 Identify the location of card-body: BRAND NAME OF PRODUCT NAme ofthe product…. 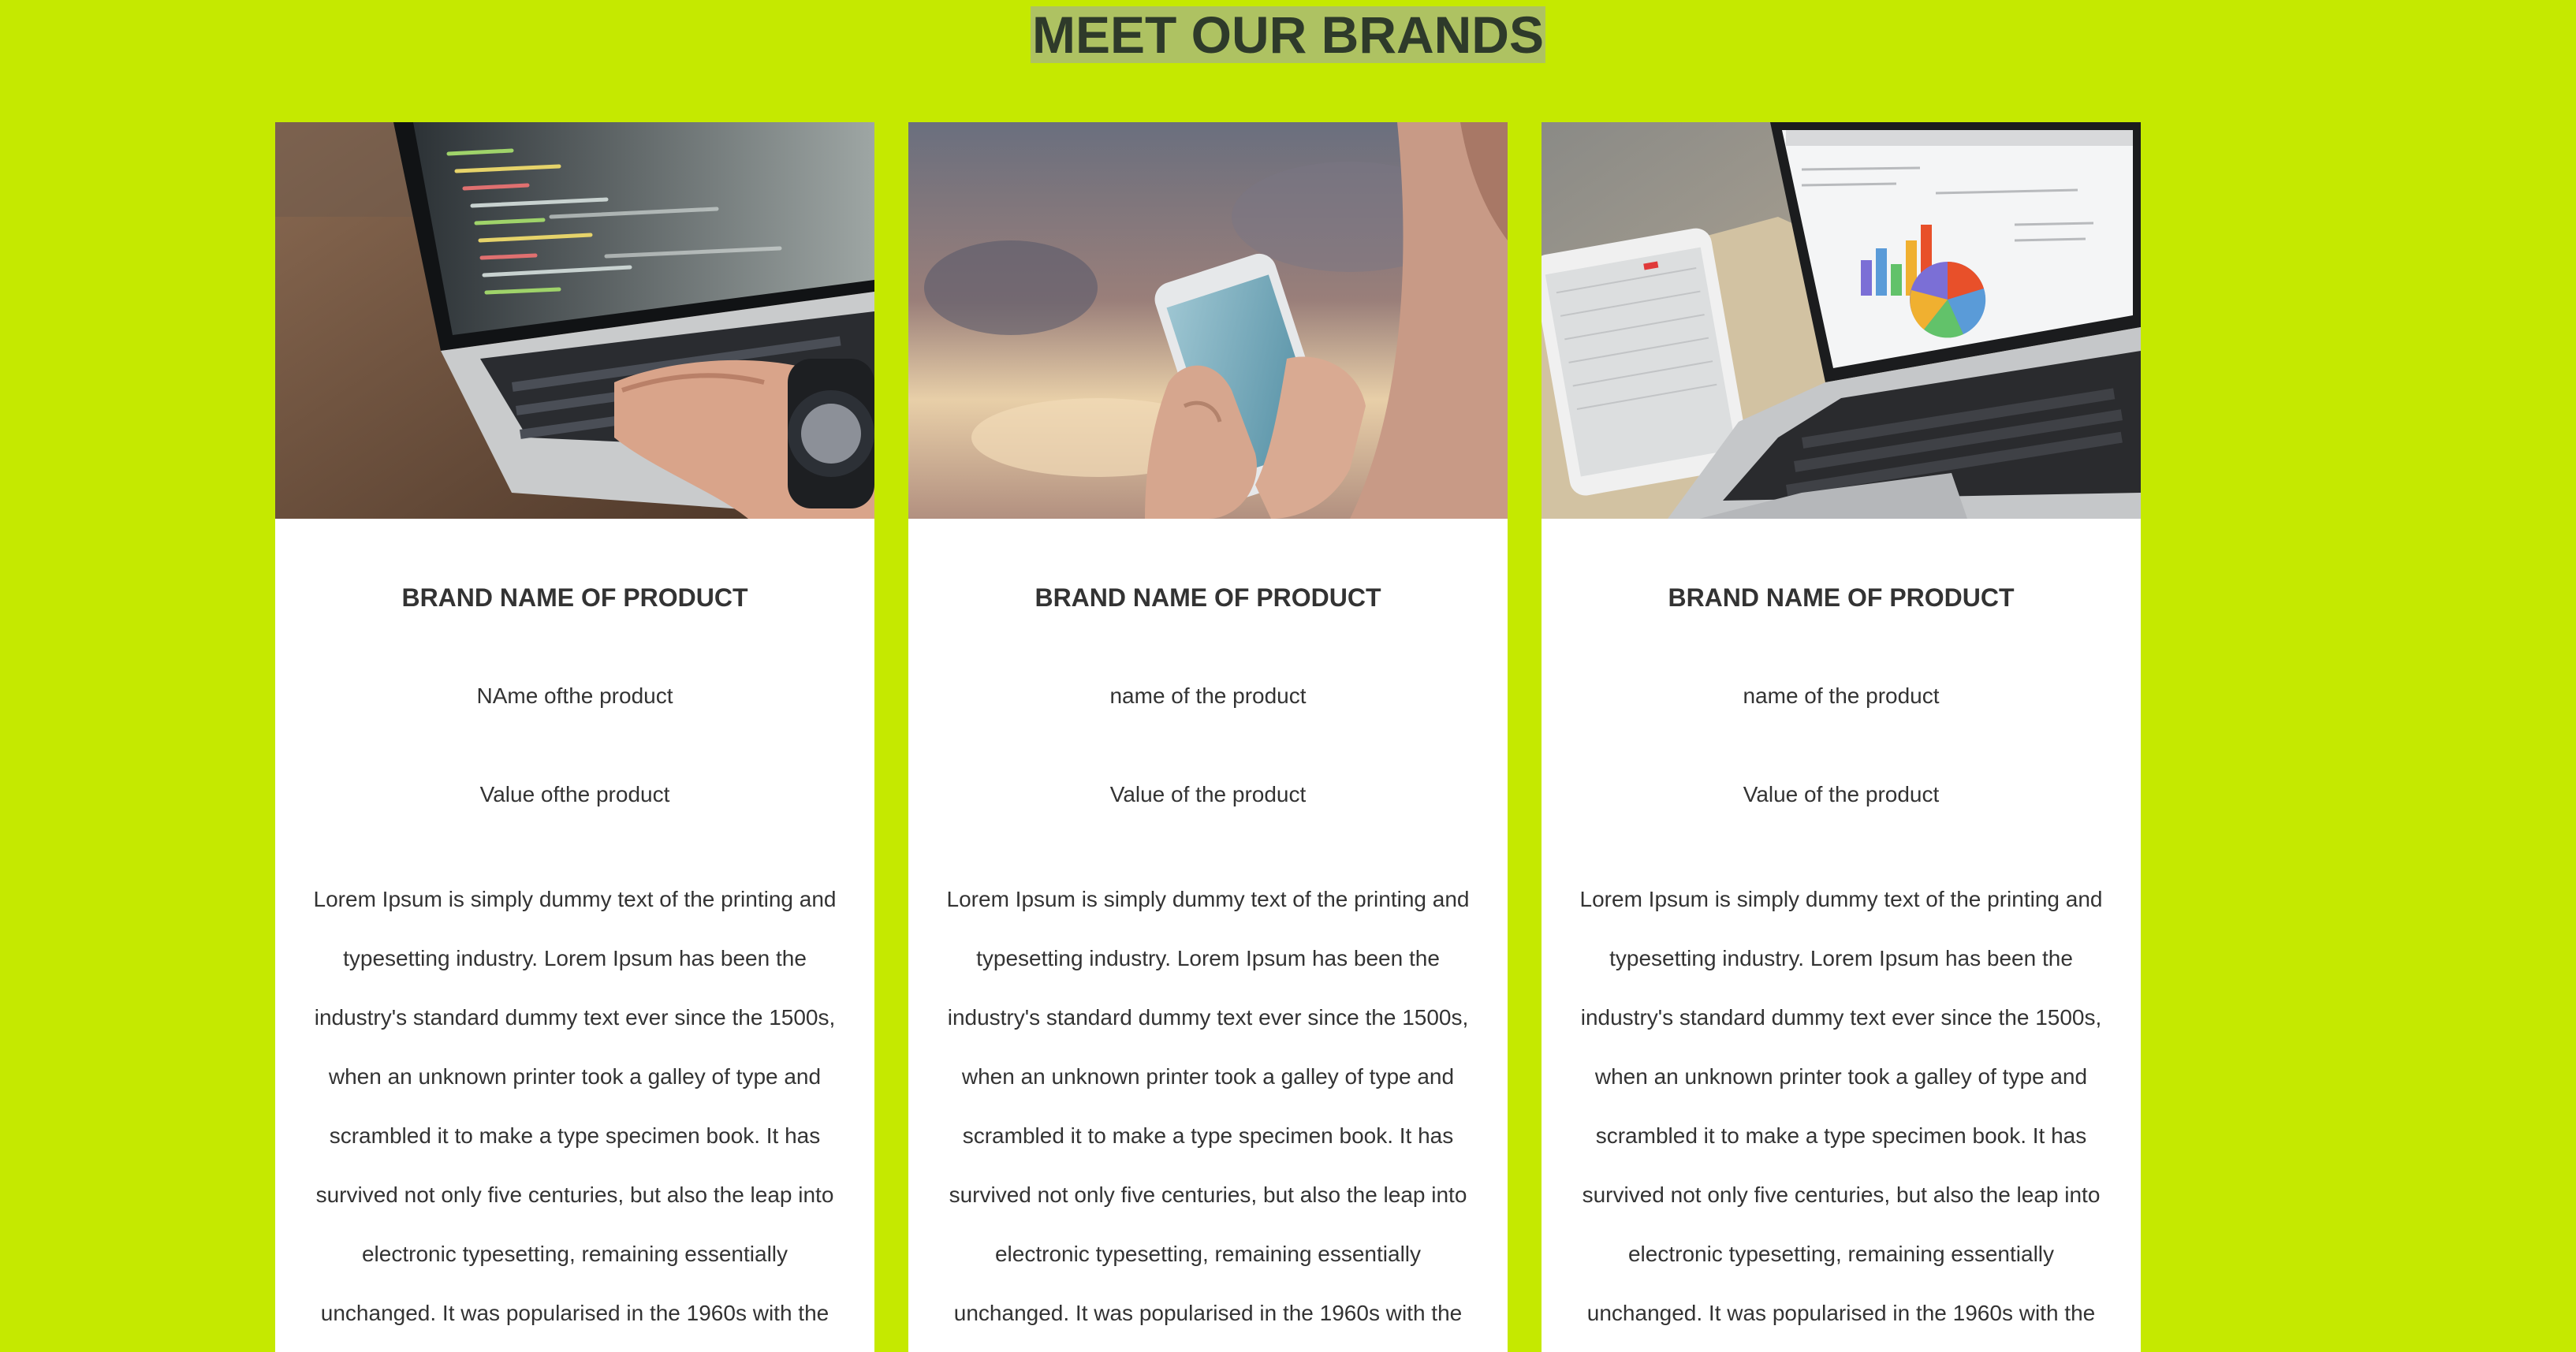
(575, 935).